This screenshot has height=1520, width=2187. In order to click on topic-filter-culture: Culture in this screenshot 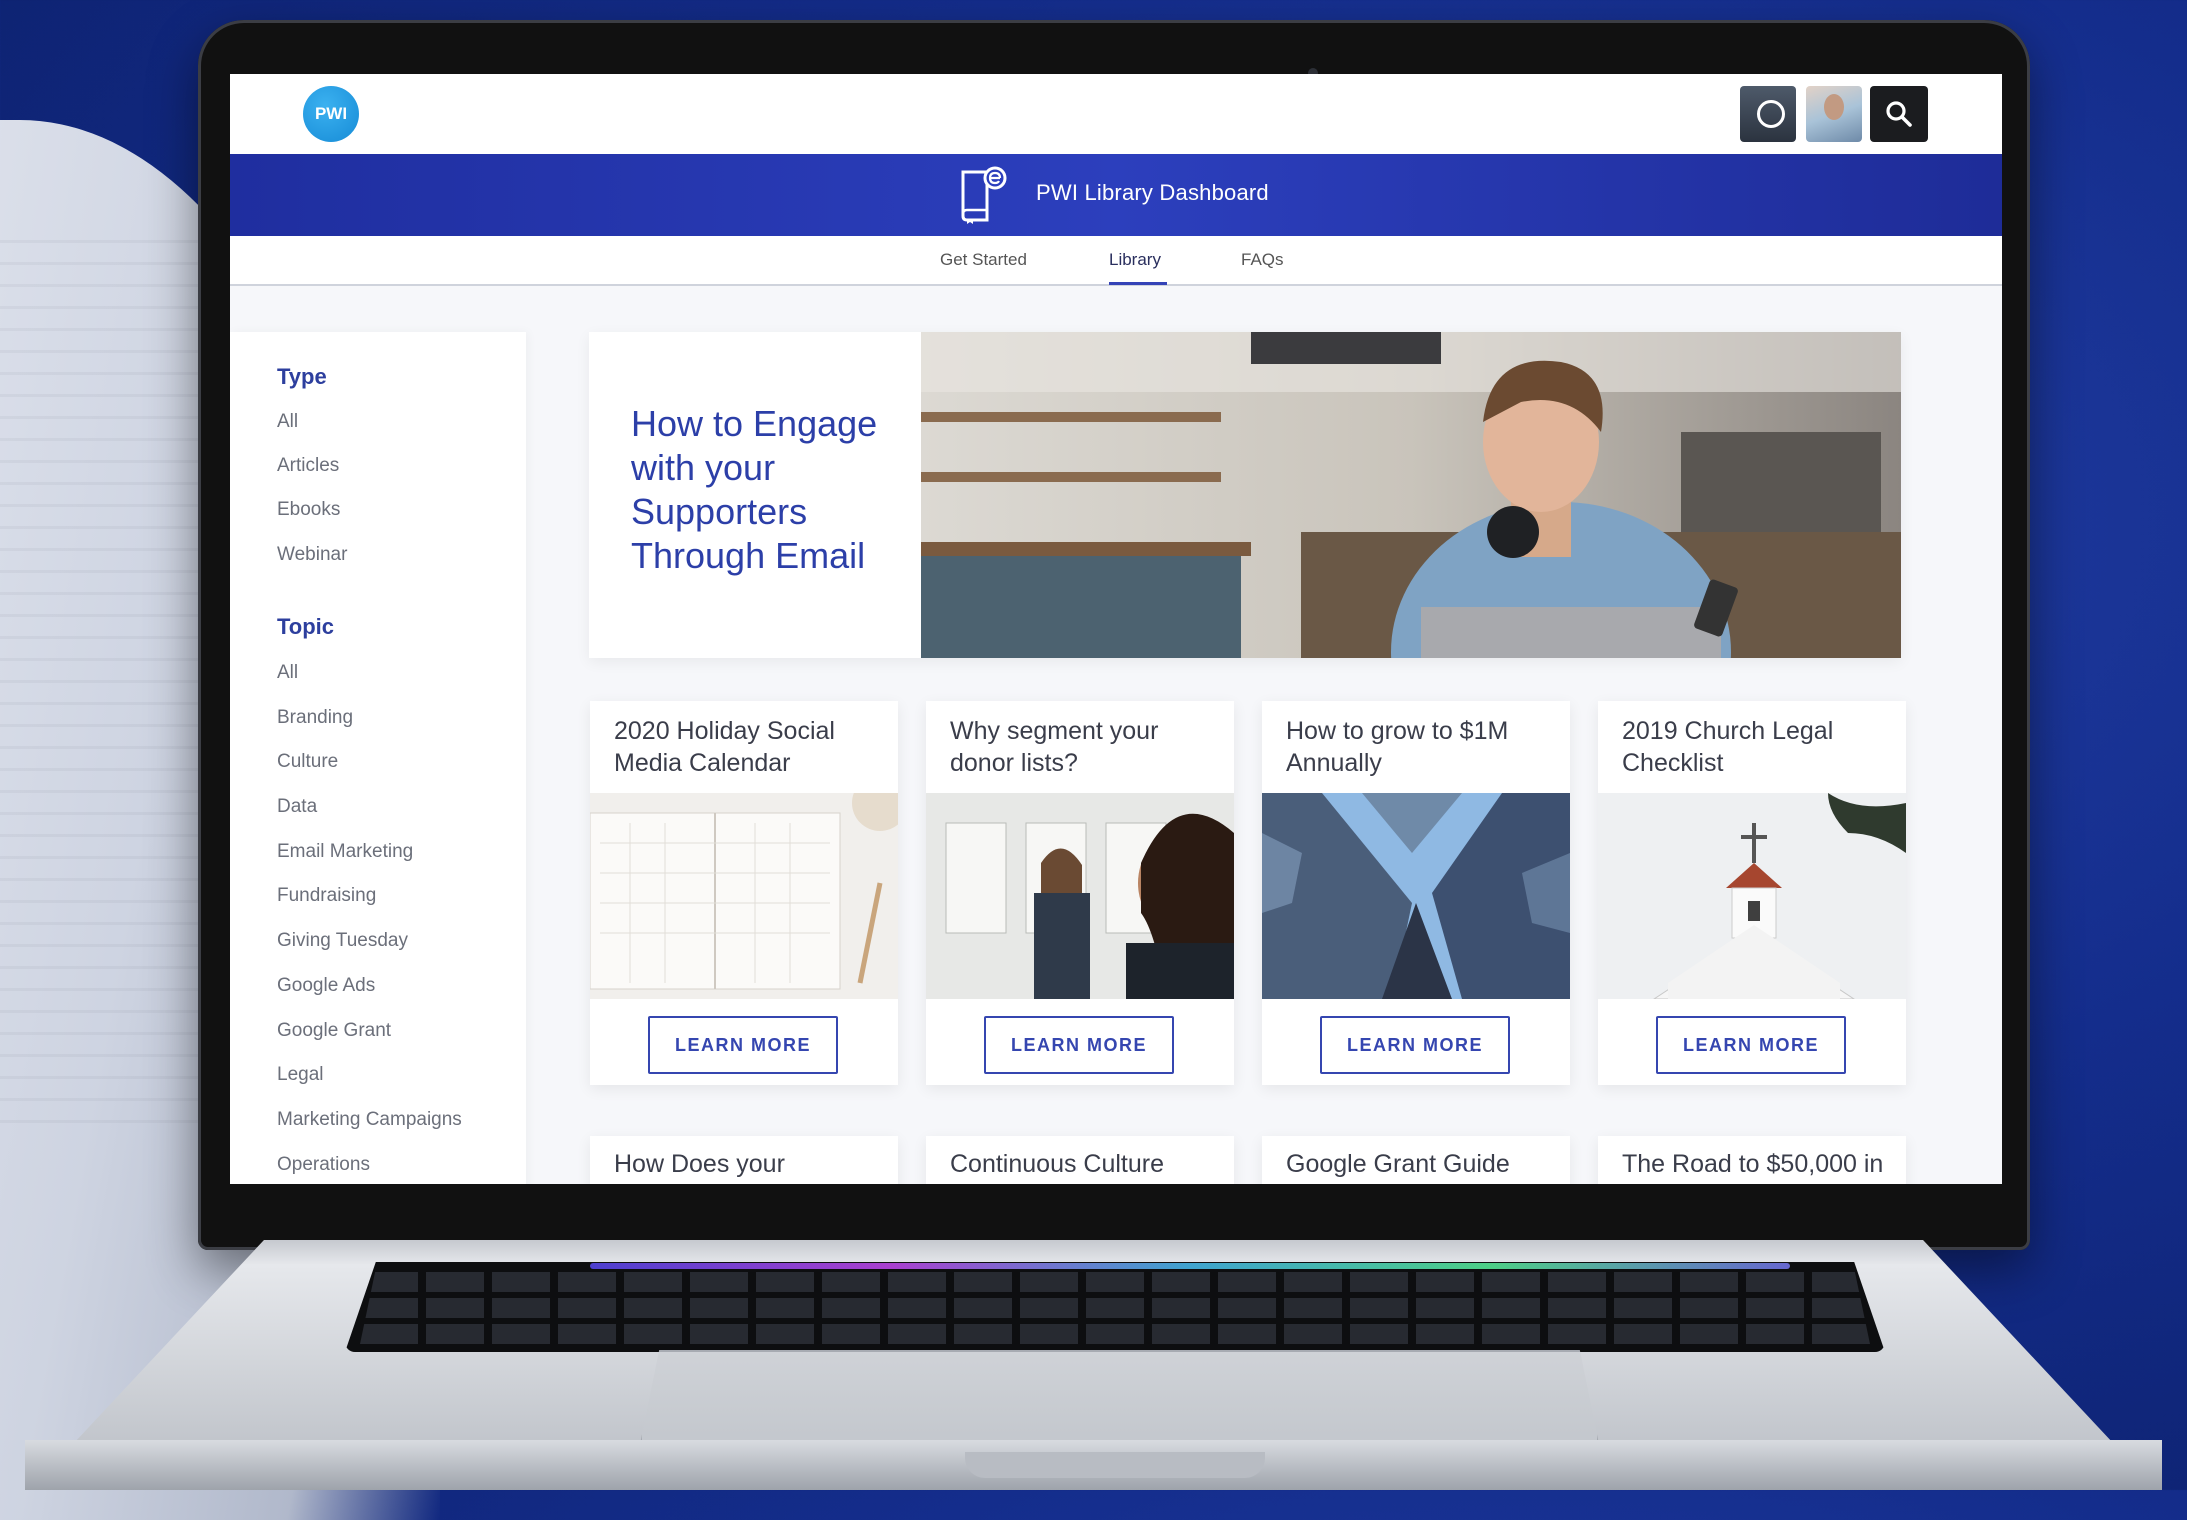, I will do `click(307, 762)`.